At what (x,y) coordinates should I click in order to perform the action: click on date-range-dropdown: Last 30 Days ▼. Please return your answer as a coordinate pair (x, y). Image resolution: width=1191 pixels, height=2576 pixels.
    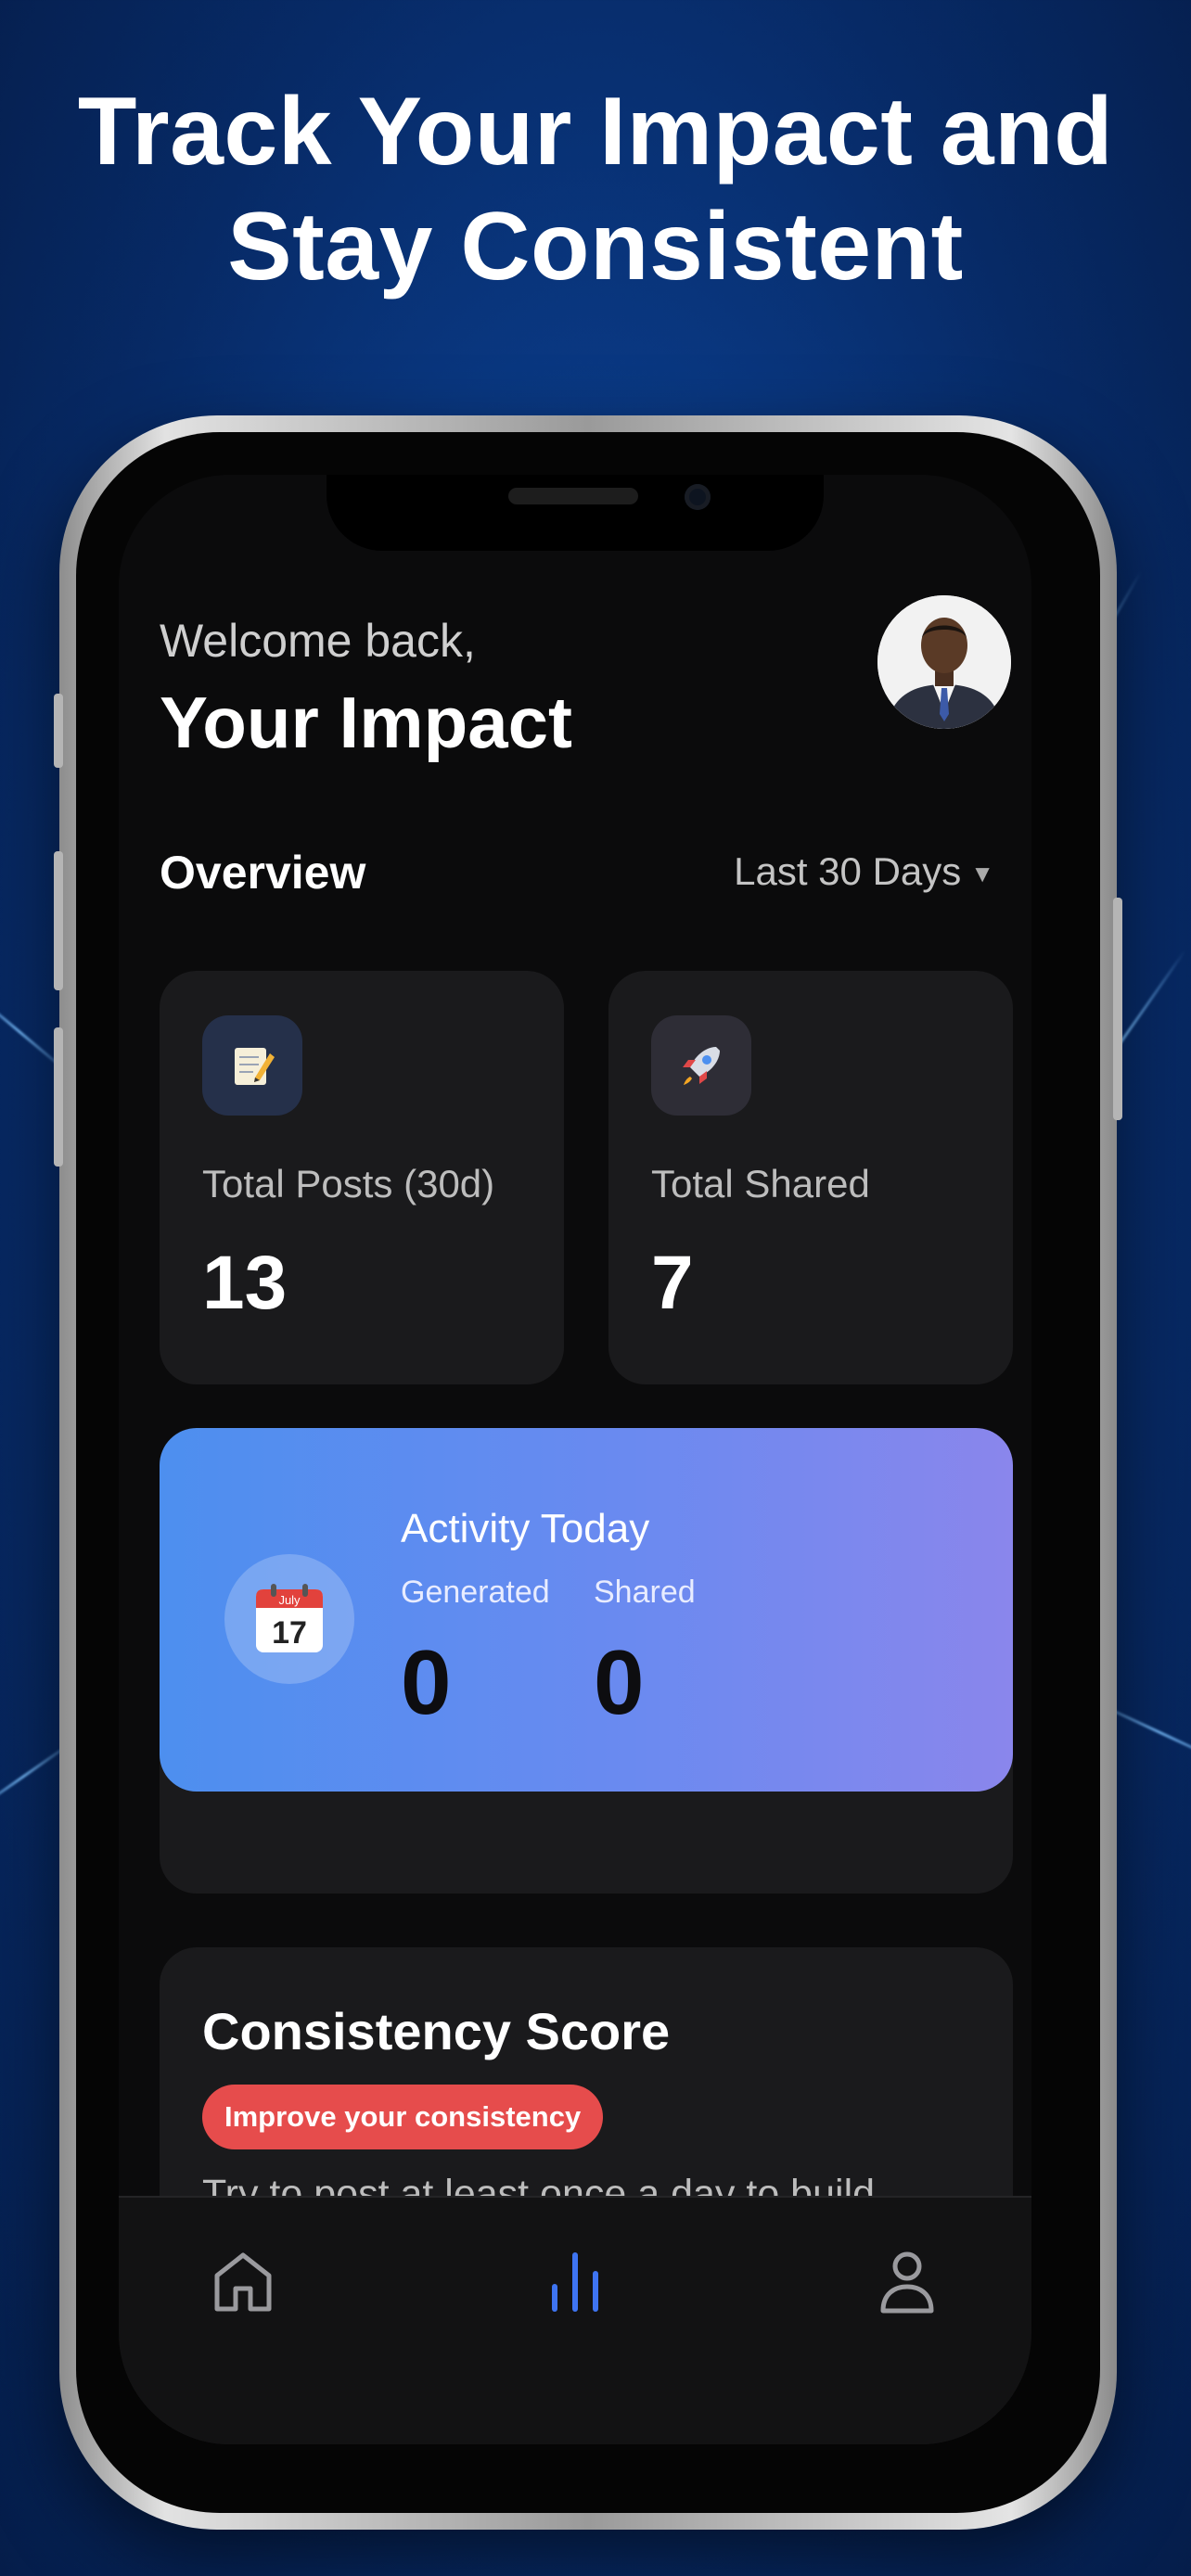
    Looking at the image, I should click on (864, 871).